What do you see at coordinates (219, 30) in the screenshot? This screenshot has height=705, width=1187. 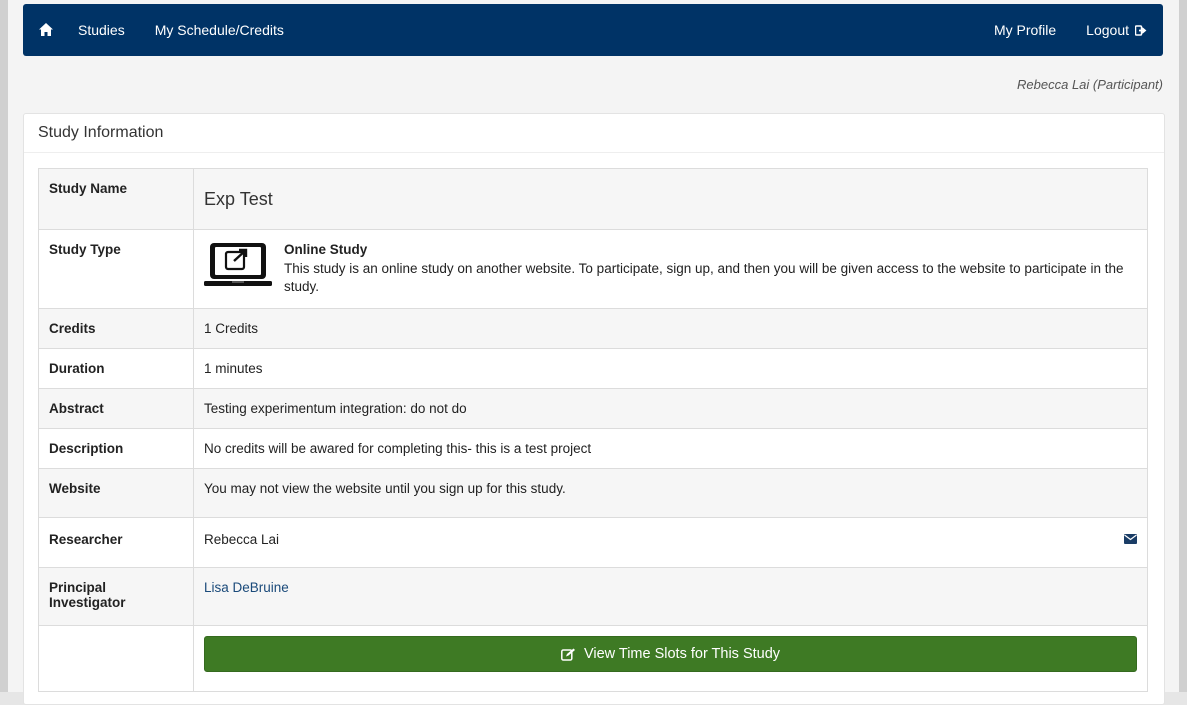 I see `nav-schedule-link: My Schedule/Credits` at bounding box center [219, 30].